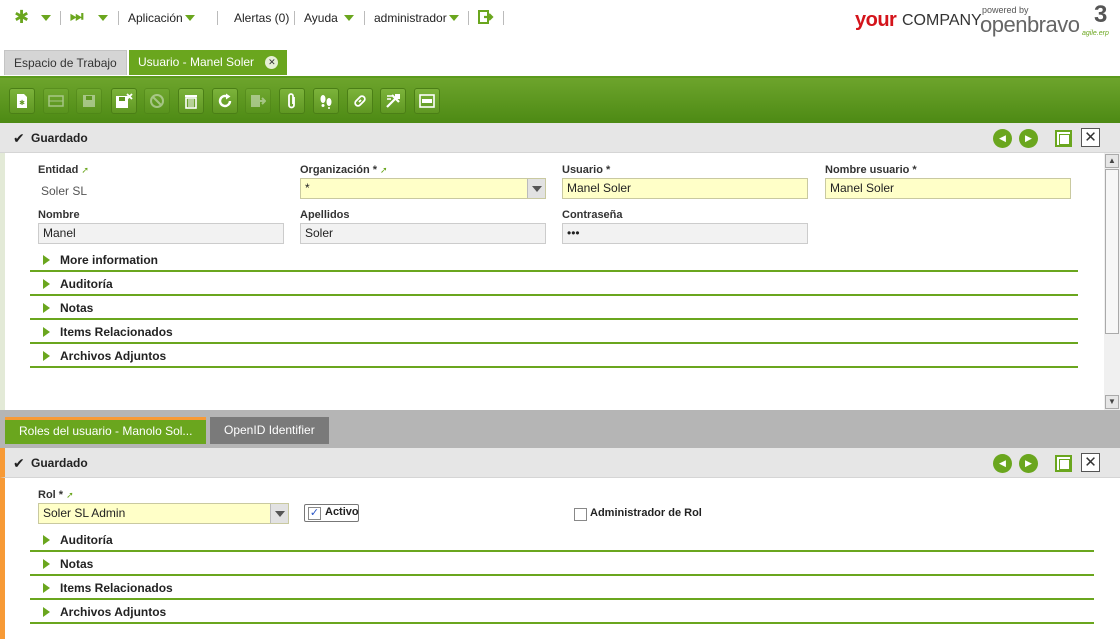  I want to click on save-button, so click(89, 101).